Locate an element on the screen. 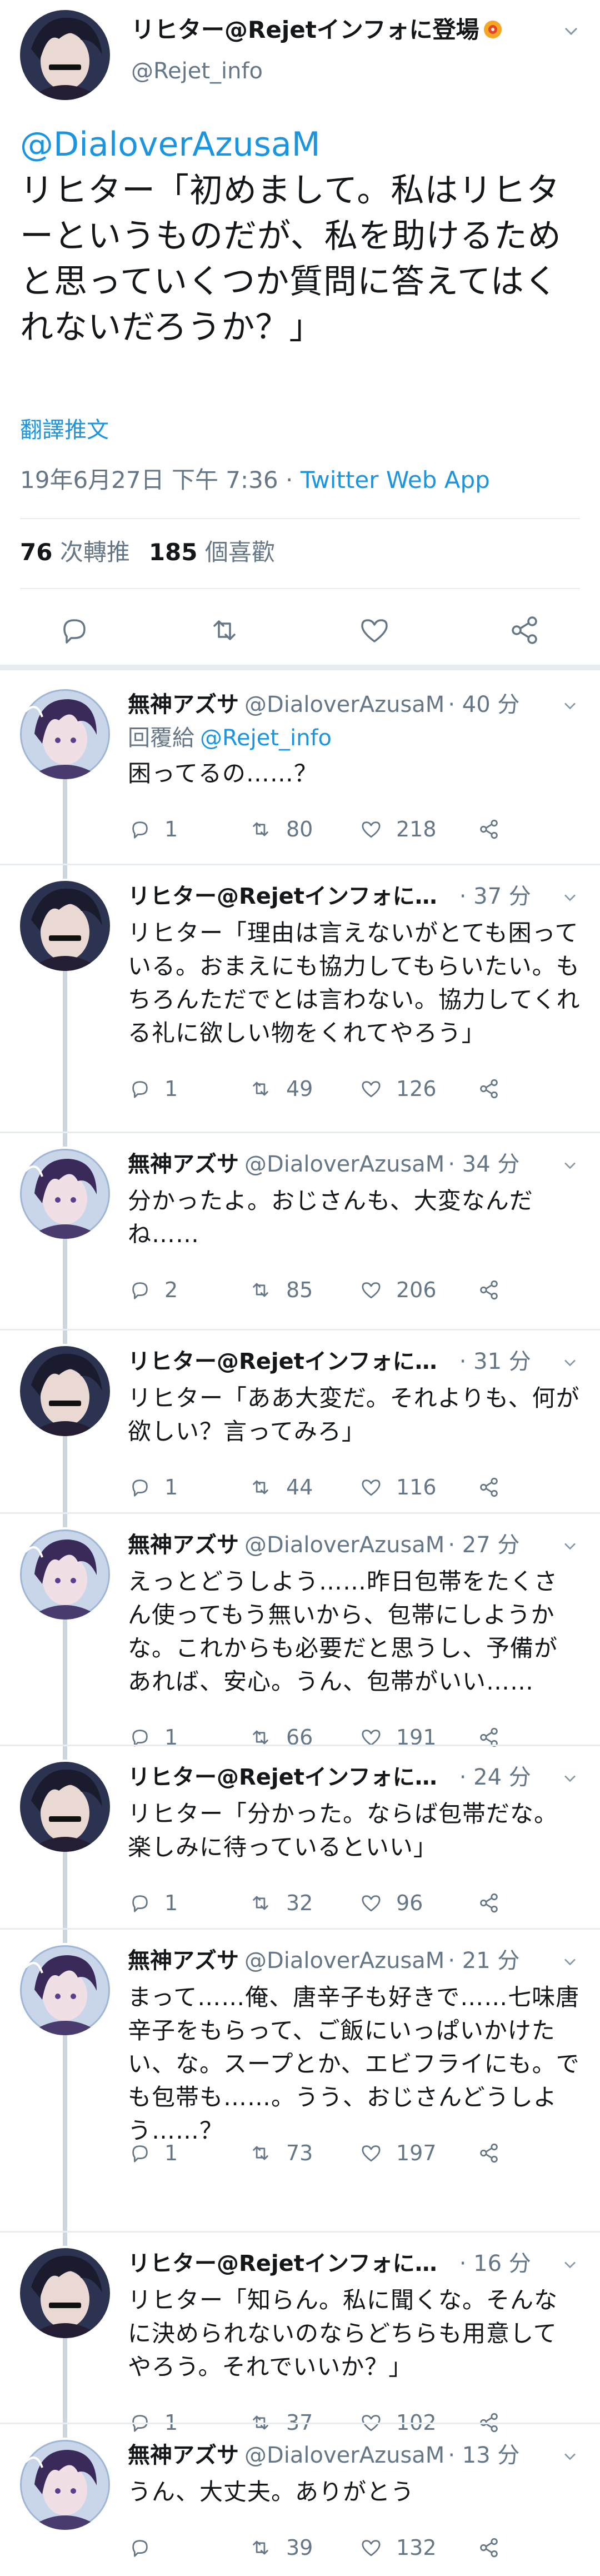 The image size is (600, 2576). retweet-action: 44 is located at coordinates (280, 1487).